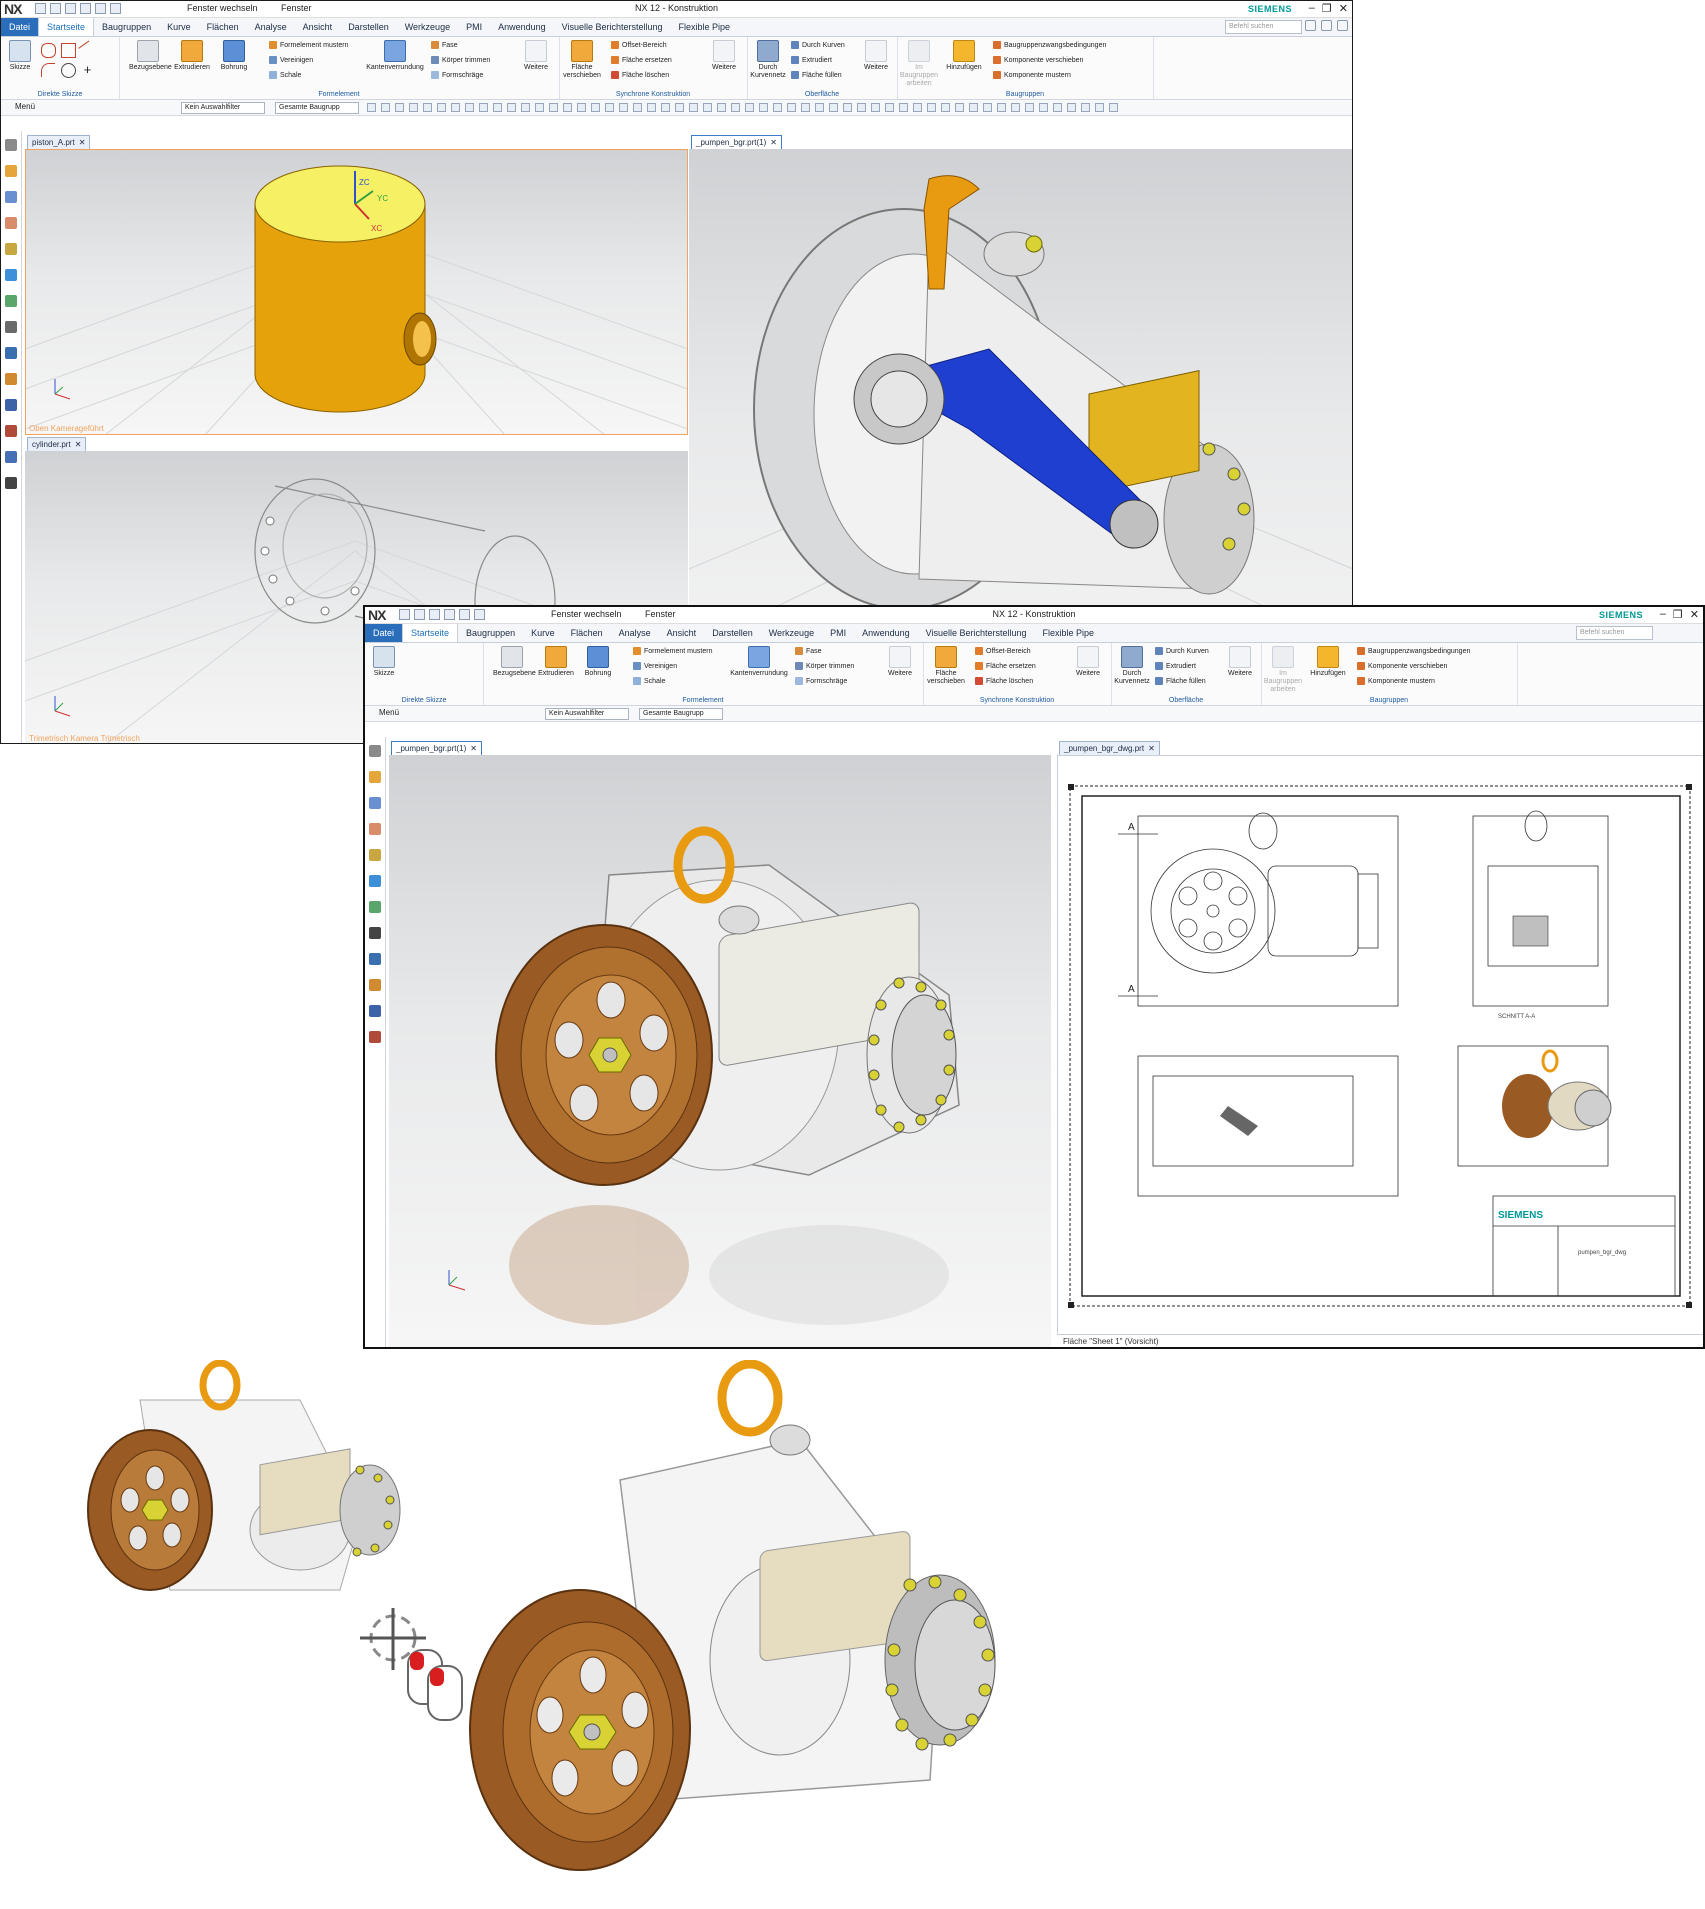 The height and width of the screenshot is (1909, 1705). What do you see at coordinates (1032, 75) in the screenshot?
I see `pattern-component-button: Komponente mustern` at bounding box center [1032, 75].